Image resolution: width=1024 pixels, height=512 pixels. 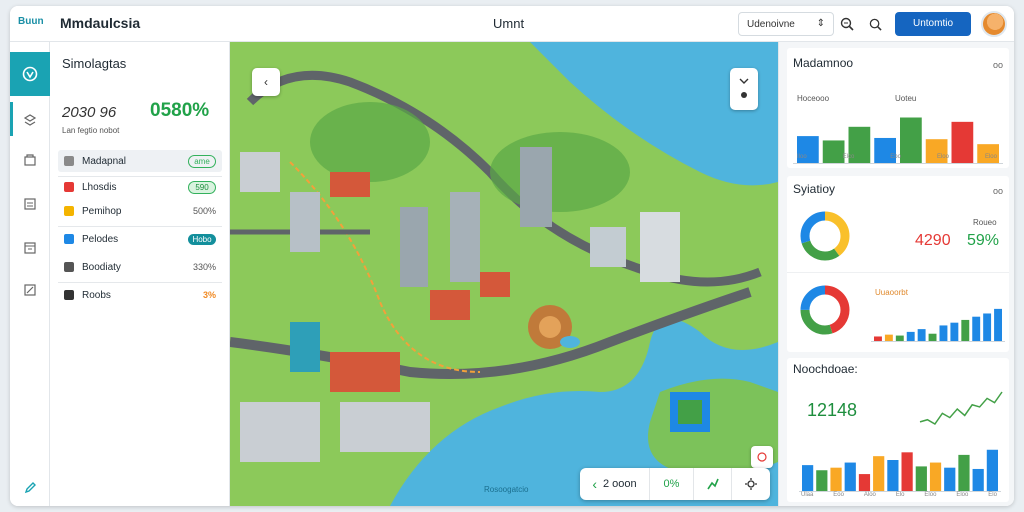 What do you see at coordinates (30, 160) in the screenshot?
I see `rail-package` at bounding box center [30, 160].